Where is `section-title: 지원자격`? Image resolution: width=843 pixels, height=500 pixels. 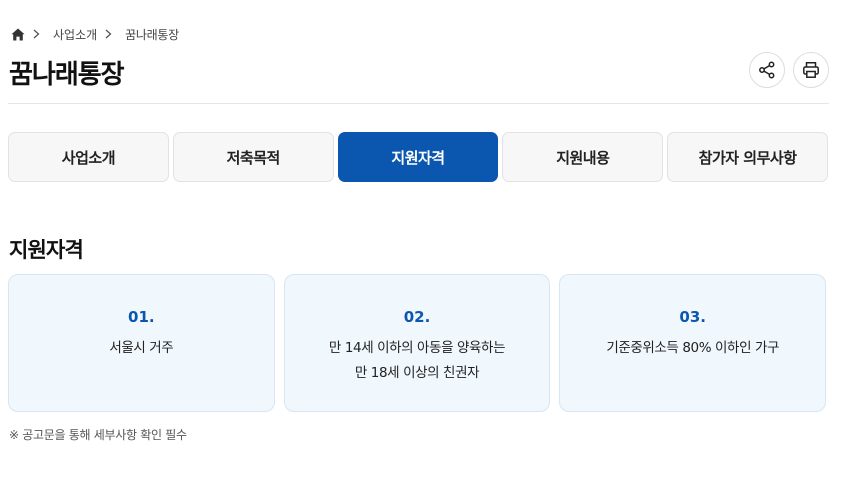 section-title: 지원자격 is located at coordinates (46, 250).